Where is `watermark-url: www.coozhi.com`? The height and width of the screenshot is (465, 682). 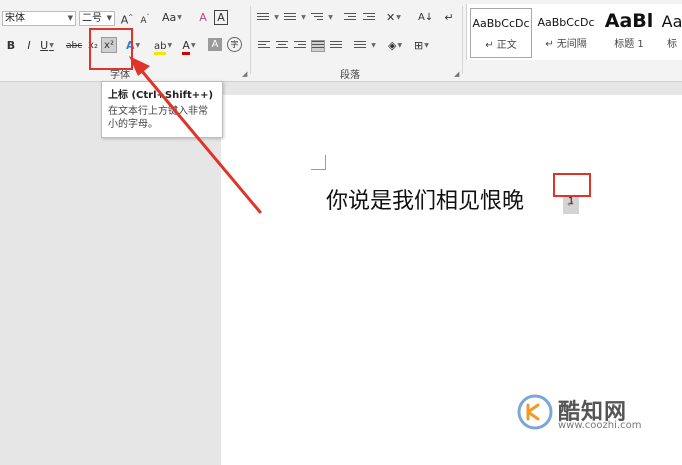 watermark-url: www.coozhi.com is located at coordinates (600, 425).